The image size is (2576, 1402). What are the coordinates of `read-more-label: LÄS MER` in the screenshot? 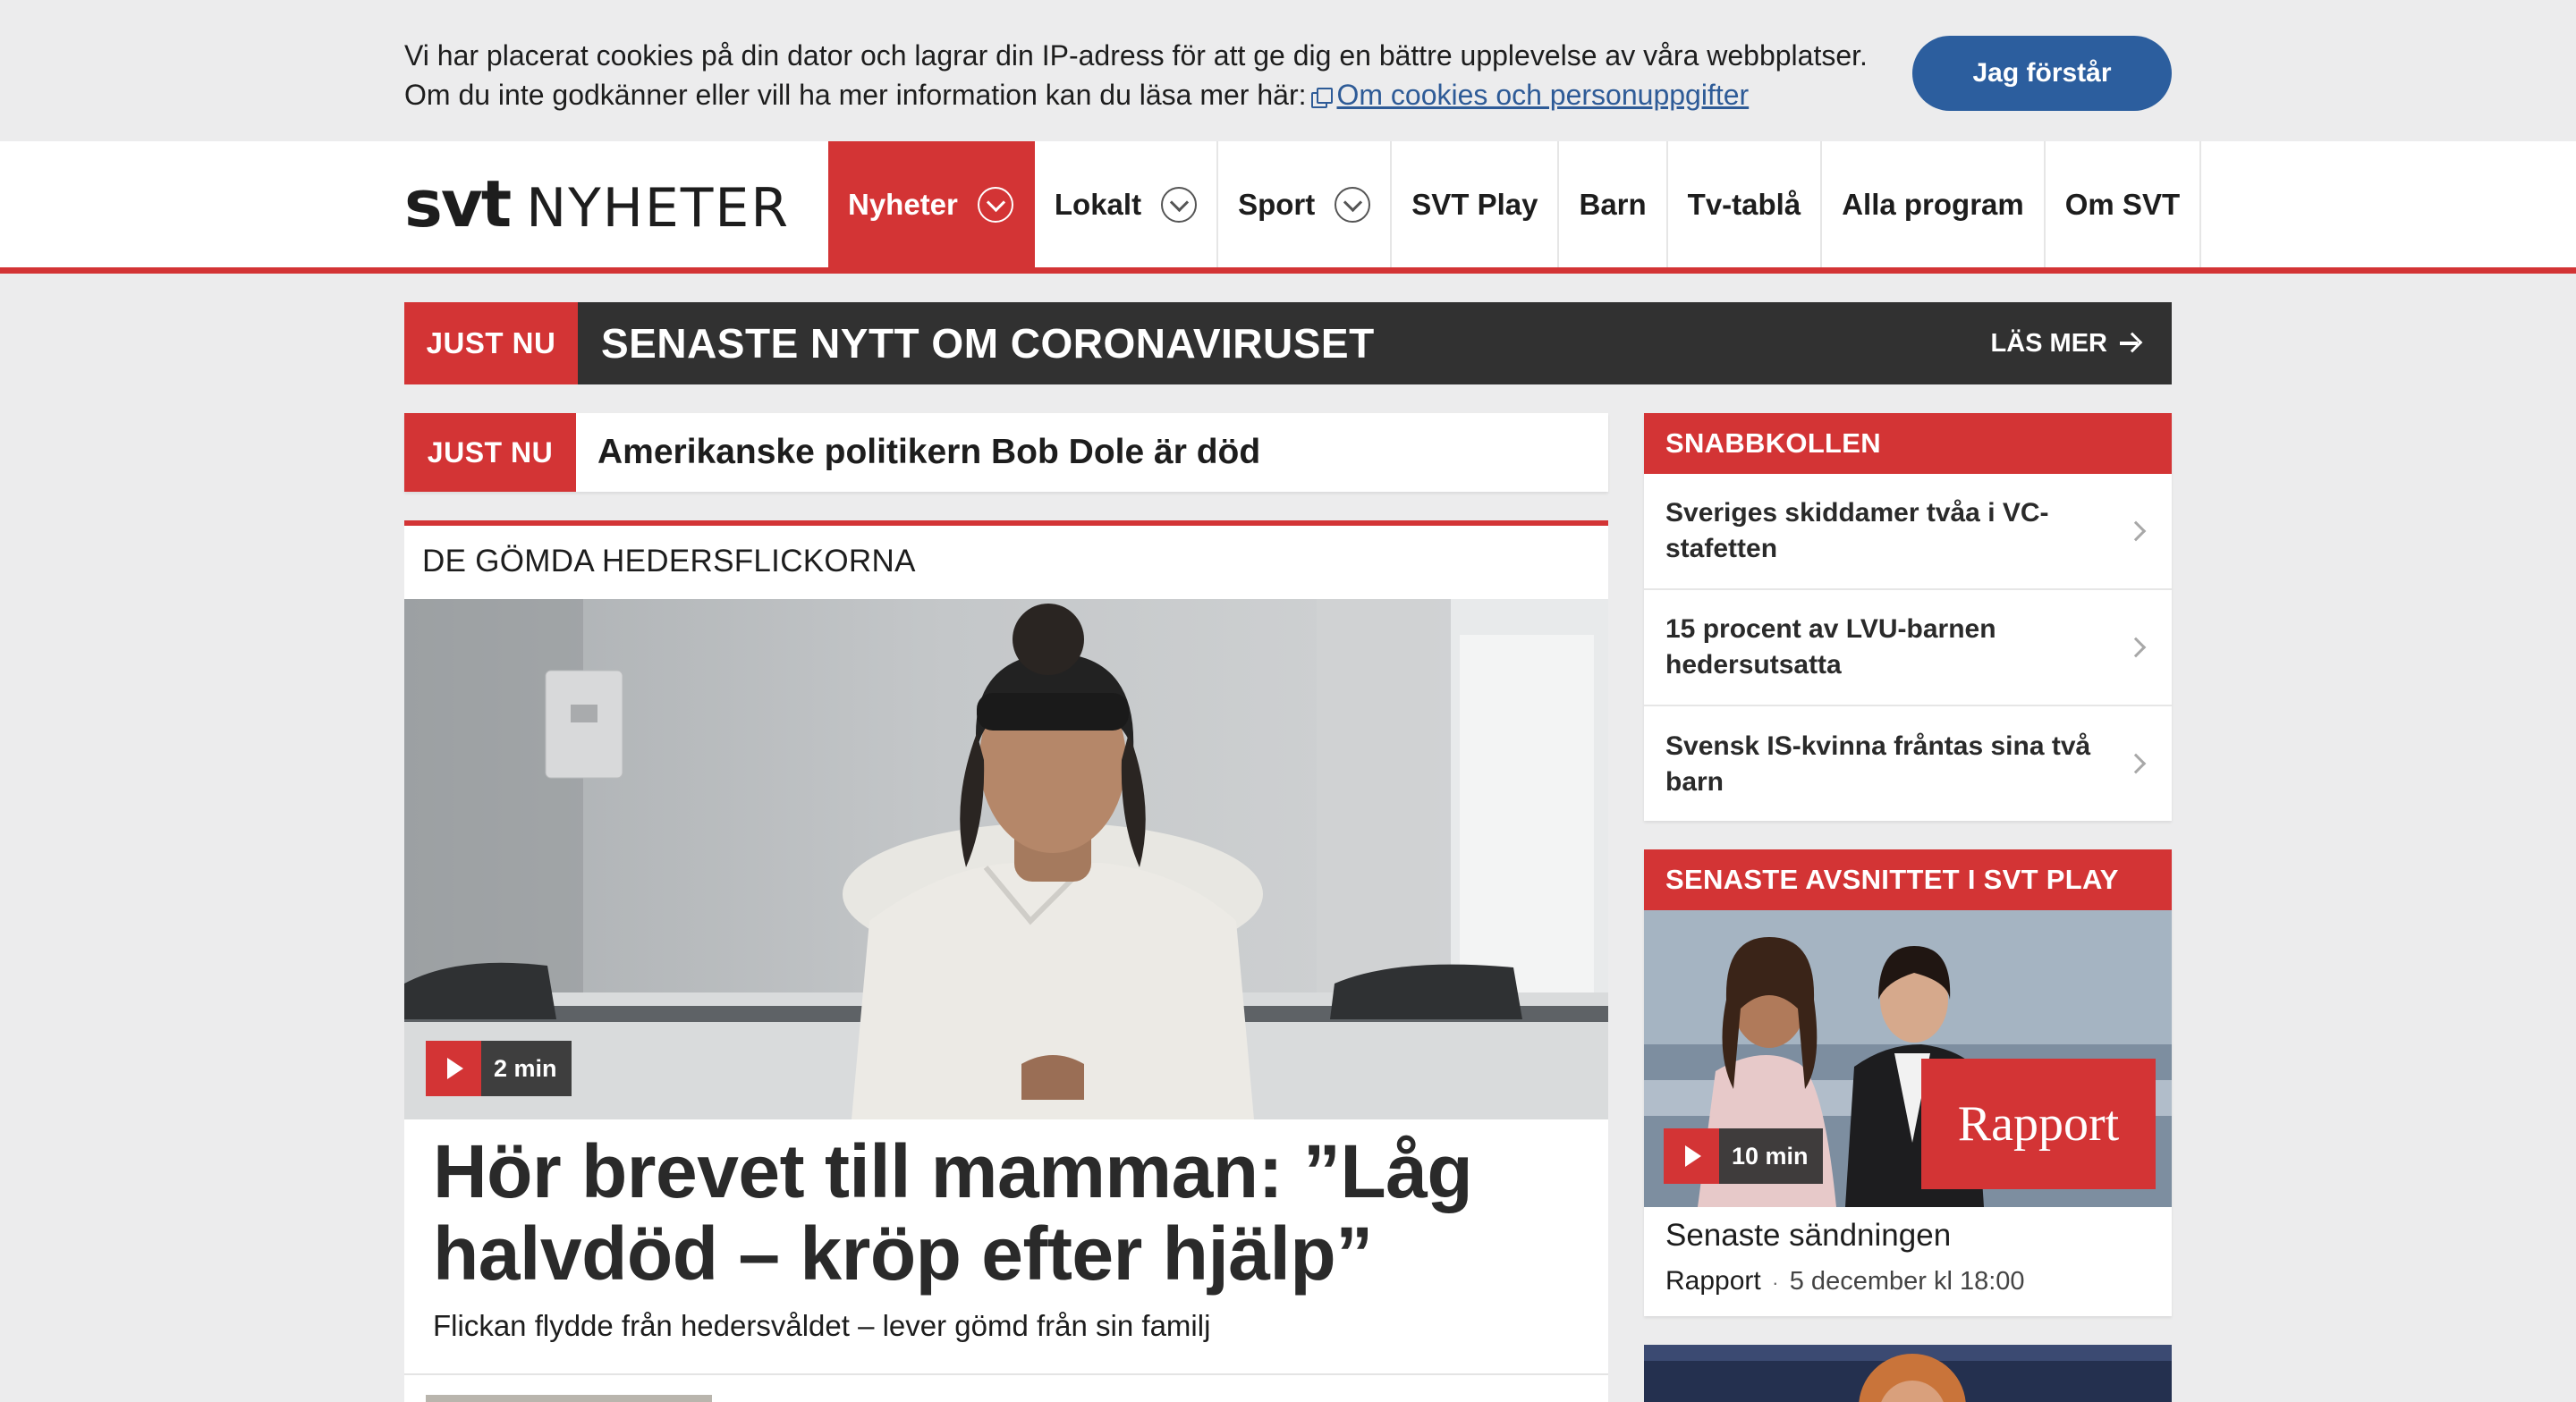 It's located at (2049, 343).